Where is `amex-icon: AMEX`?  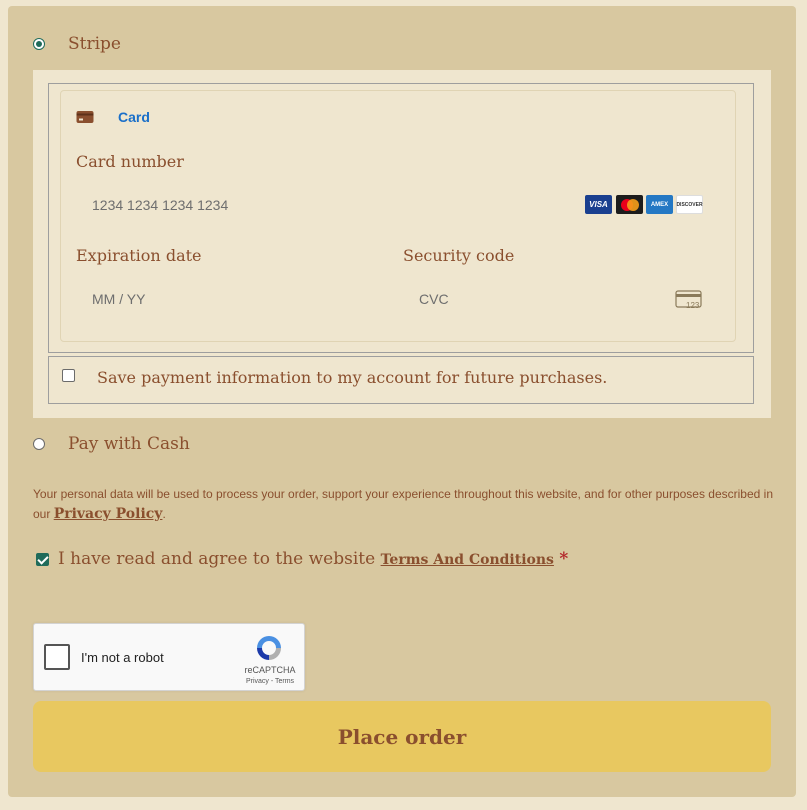 amex-icon: AMEX is located at coordinates (659, 204).